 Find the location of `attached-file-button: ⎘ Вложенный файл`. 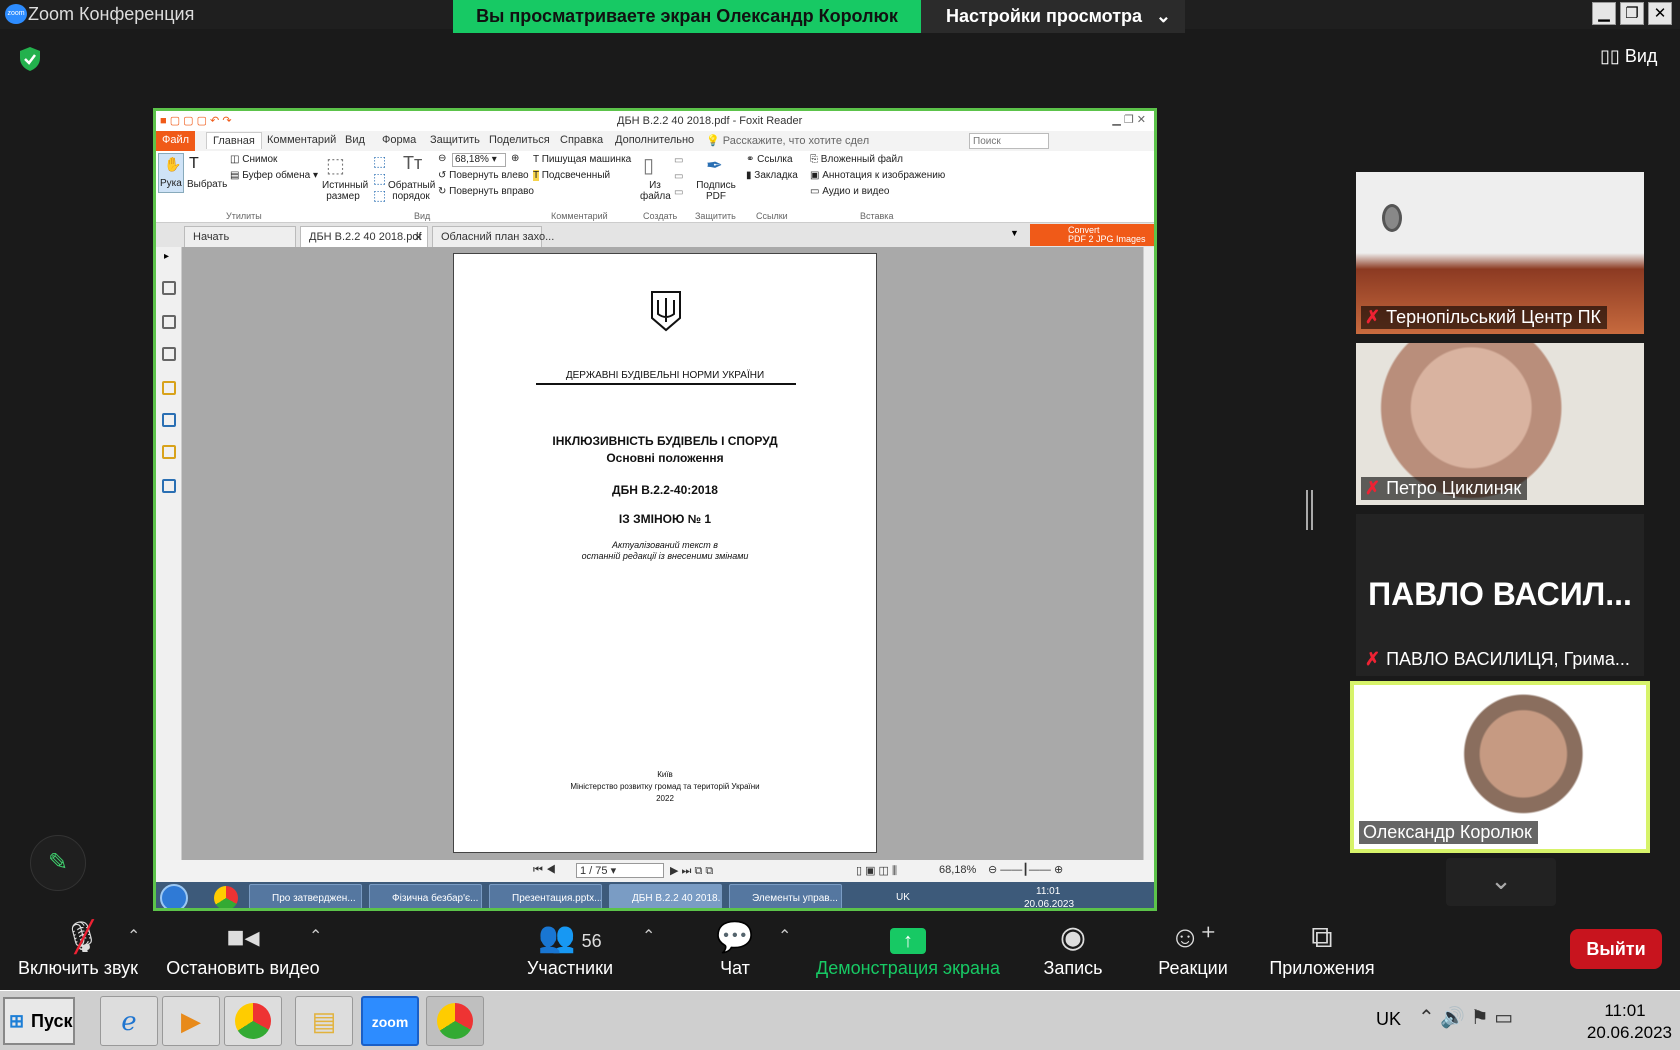

attached-file-button: ⎘ Вложенный файл is located at coordinates (856, 159).